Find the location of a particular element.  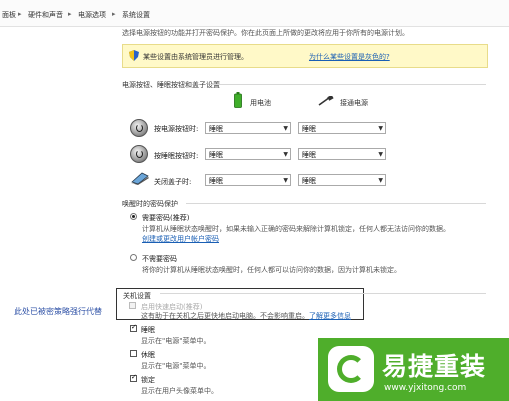

breadcrumb-item-system-settings: 系统设置 is located at coordinates (136, 15).